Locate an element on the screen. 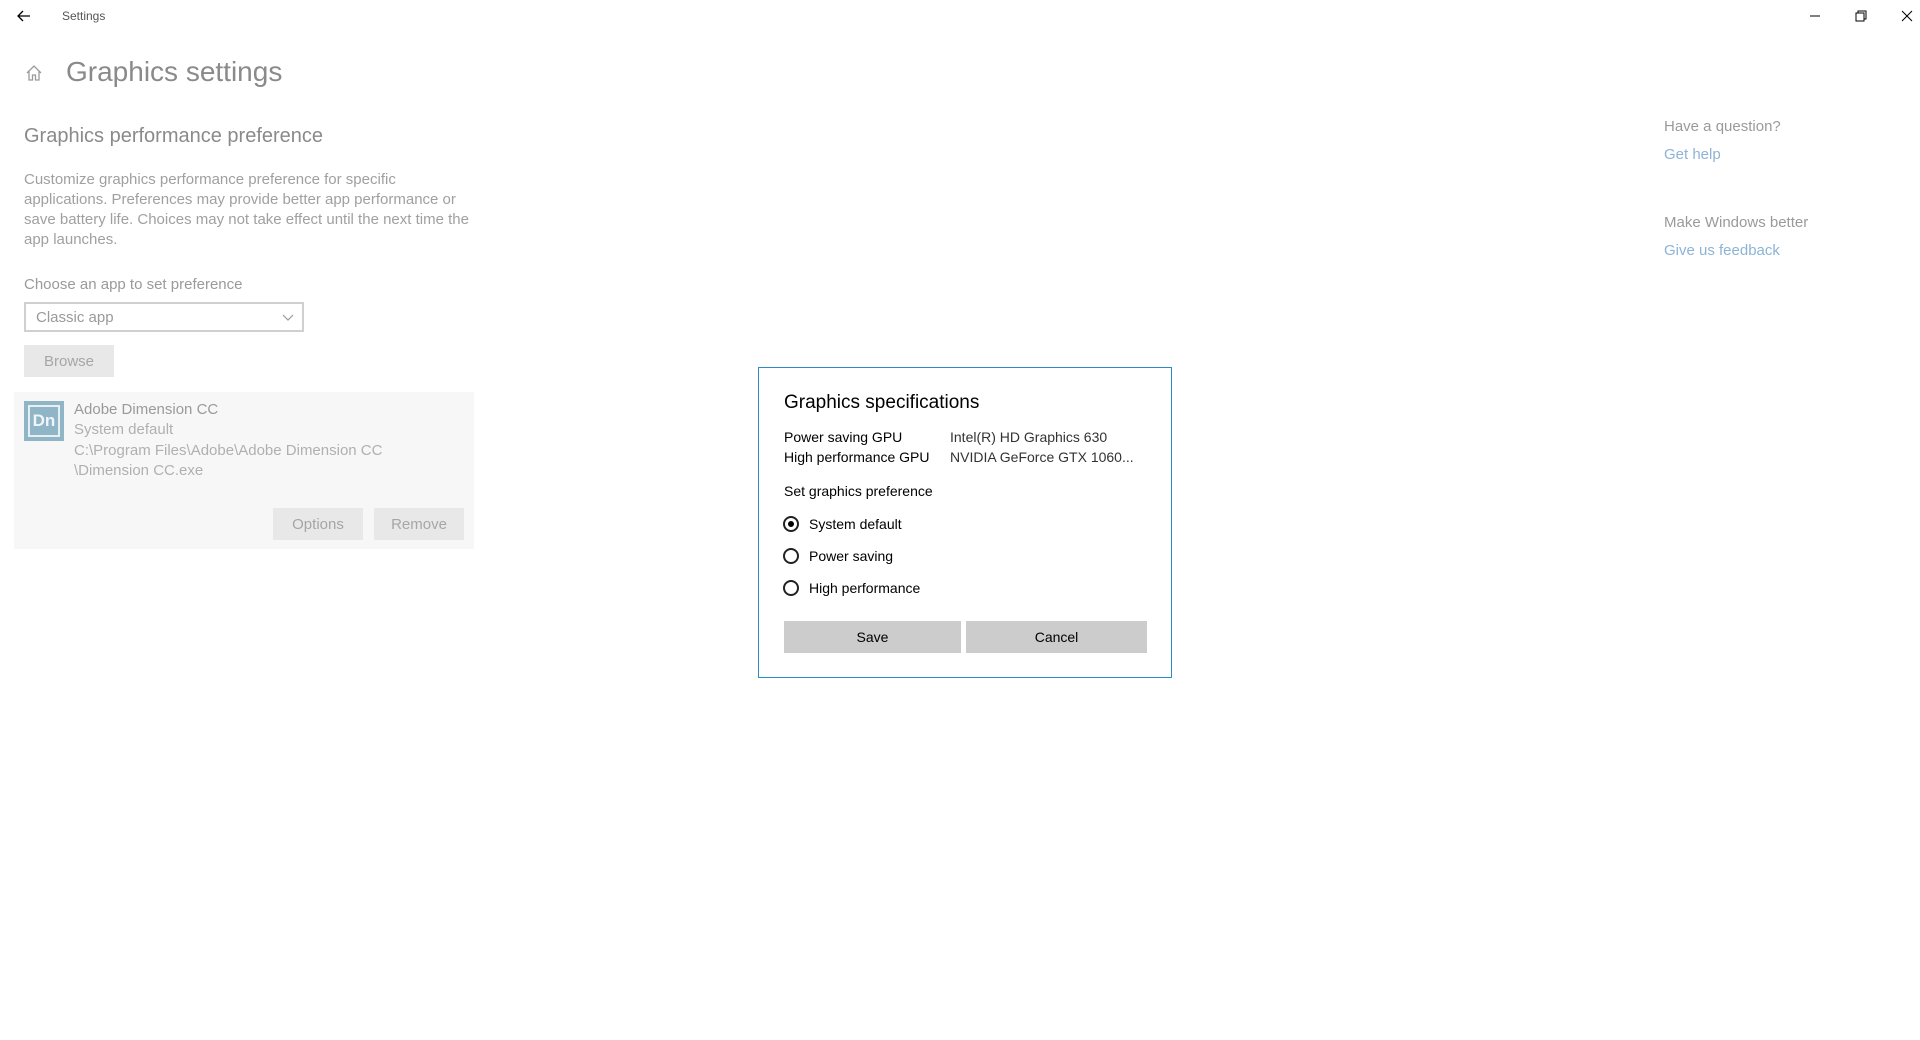 The image size is (1920, 1040). high-performance-gpu-label: High performance GPU is located at coordinates (857, 457).